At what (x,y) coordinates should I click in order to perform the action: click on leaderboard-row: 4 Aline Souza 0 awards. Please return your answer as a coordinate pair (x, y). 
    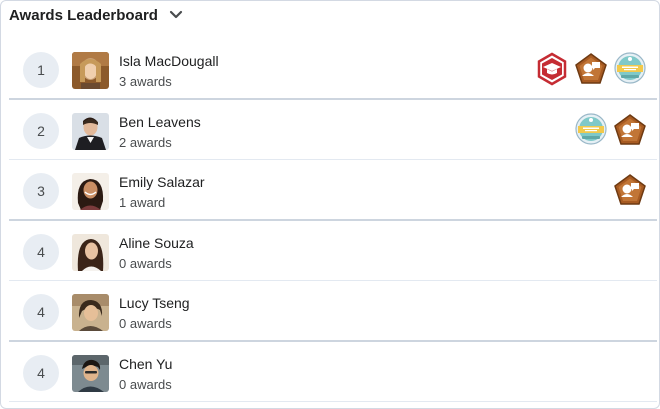
    Looking at the image, I should click on (333, 251).